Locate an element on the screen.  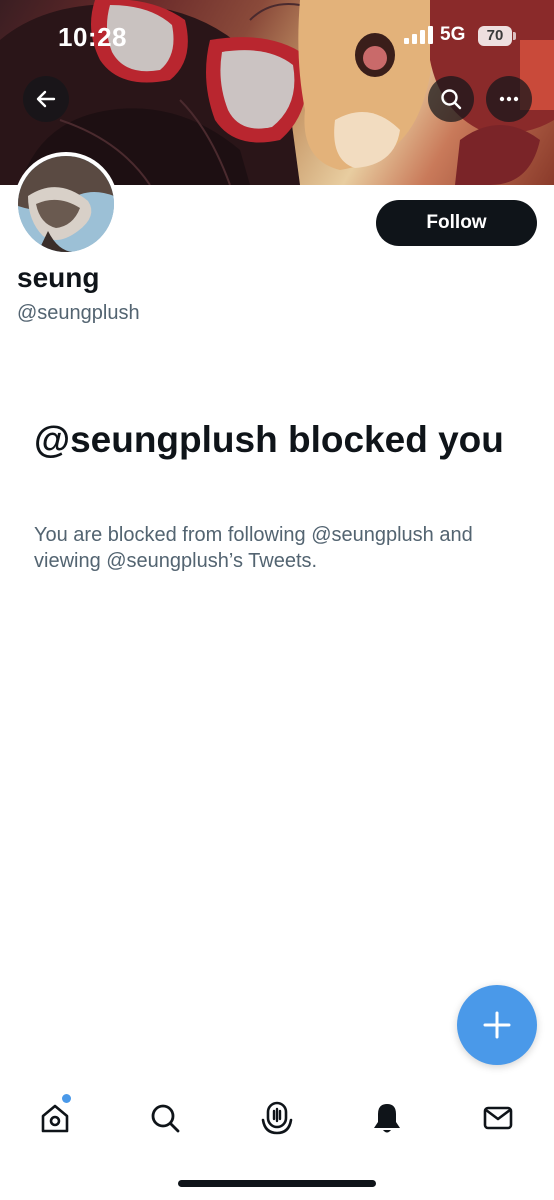
home-icon is located at coordinates (55, 1118).